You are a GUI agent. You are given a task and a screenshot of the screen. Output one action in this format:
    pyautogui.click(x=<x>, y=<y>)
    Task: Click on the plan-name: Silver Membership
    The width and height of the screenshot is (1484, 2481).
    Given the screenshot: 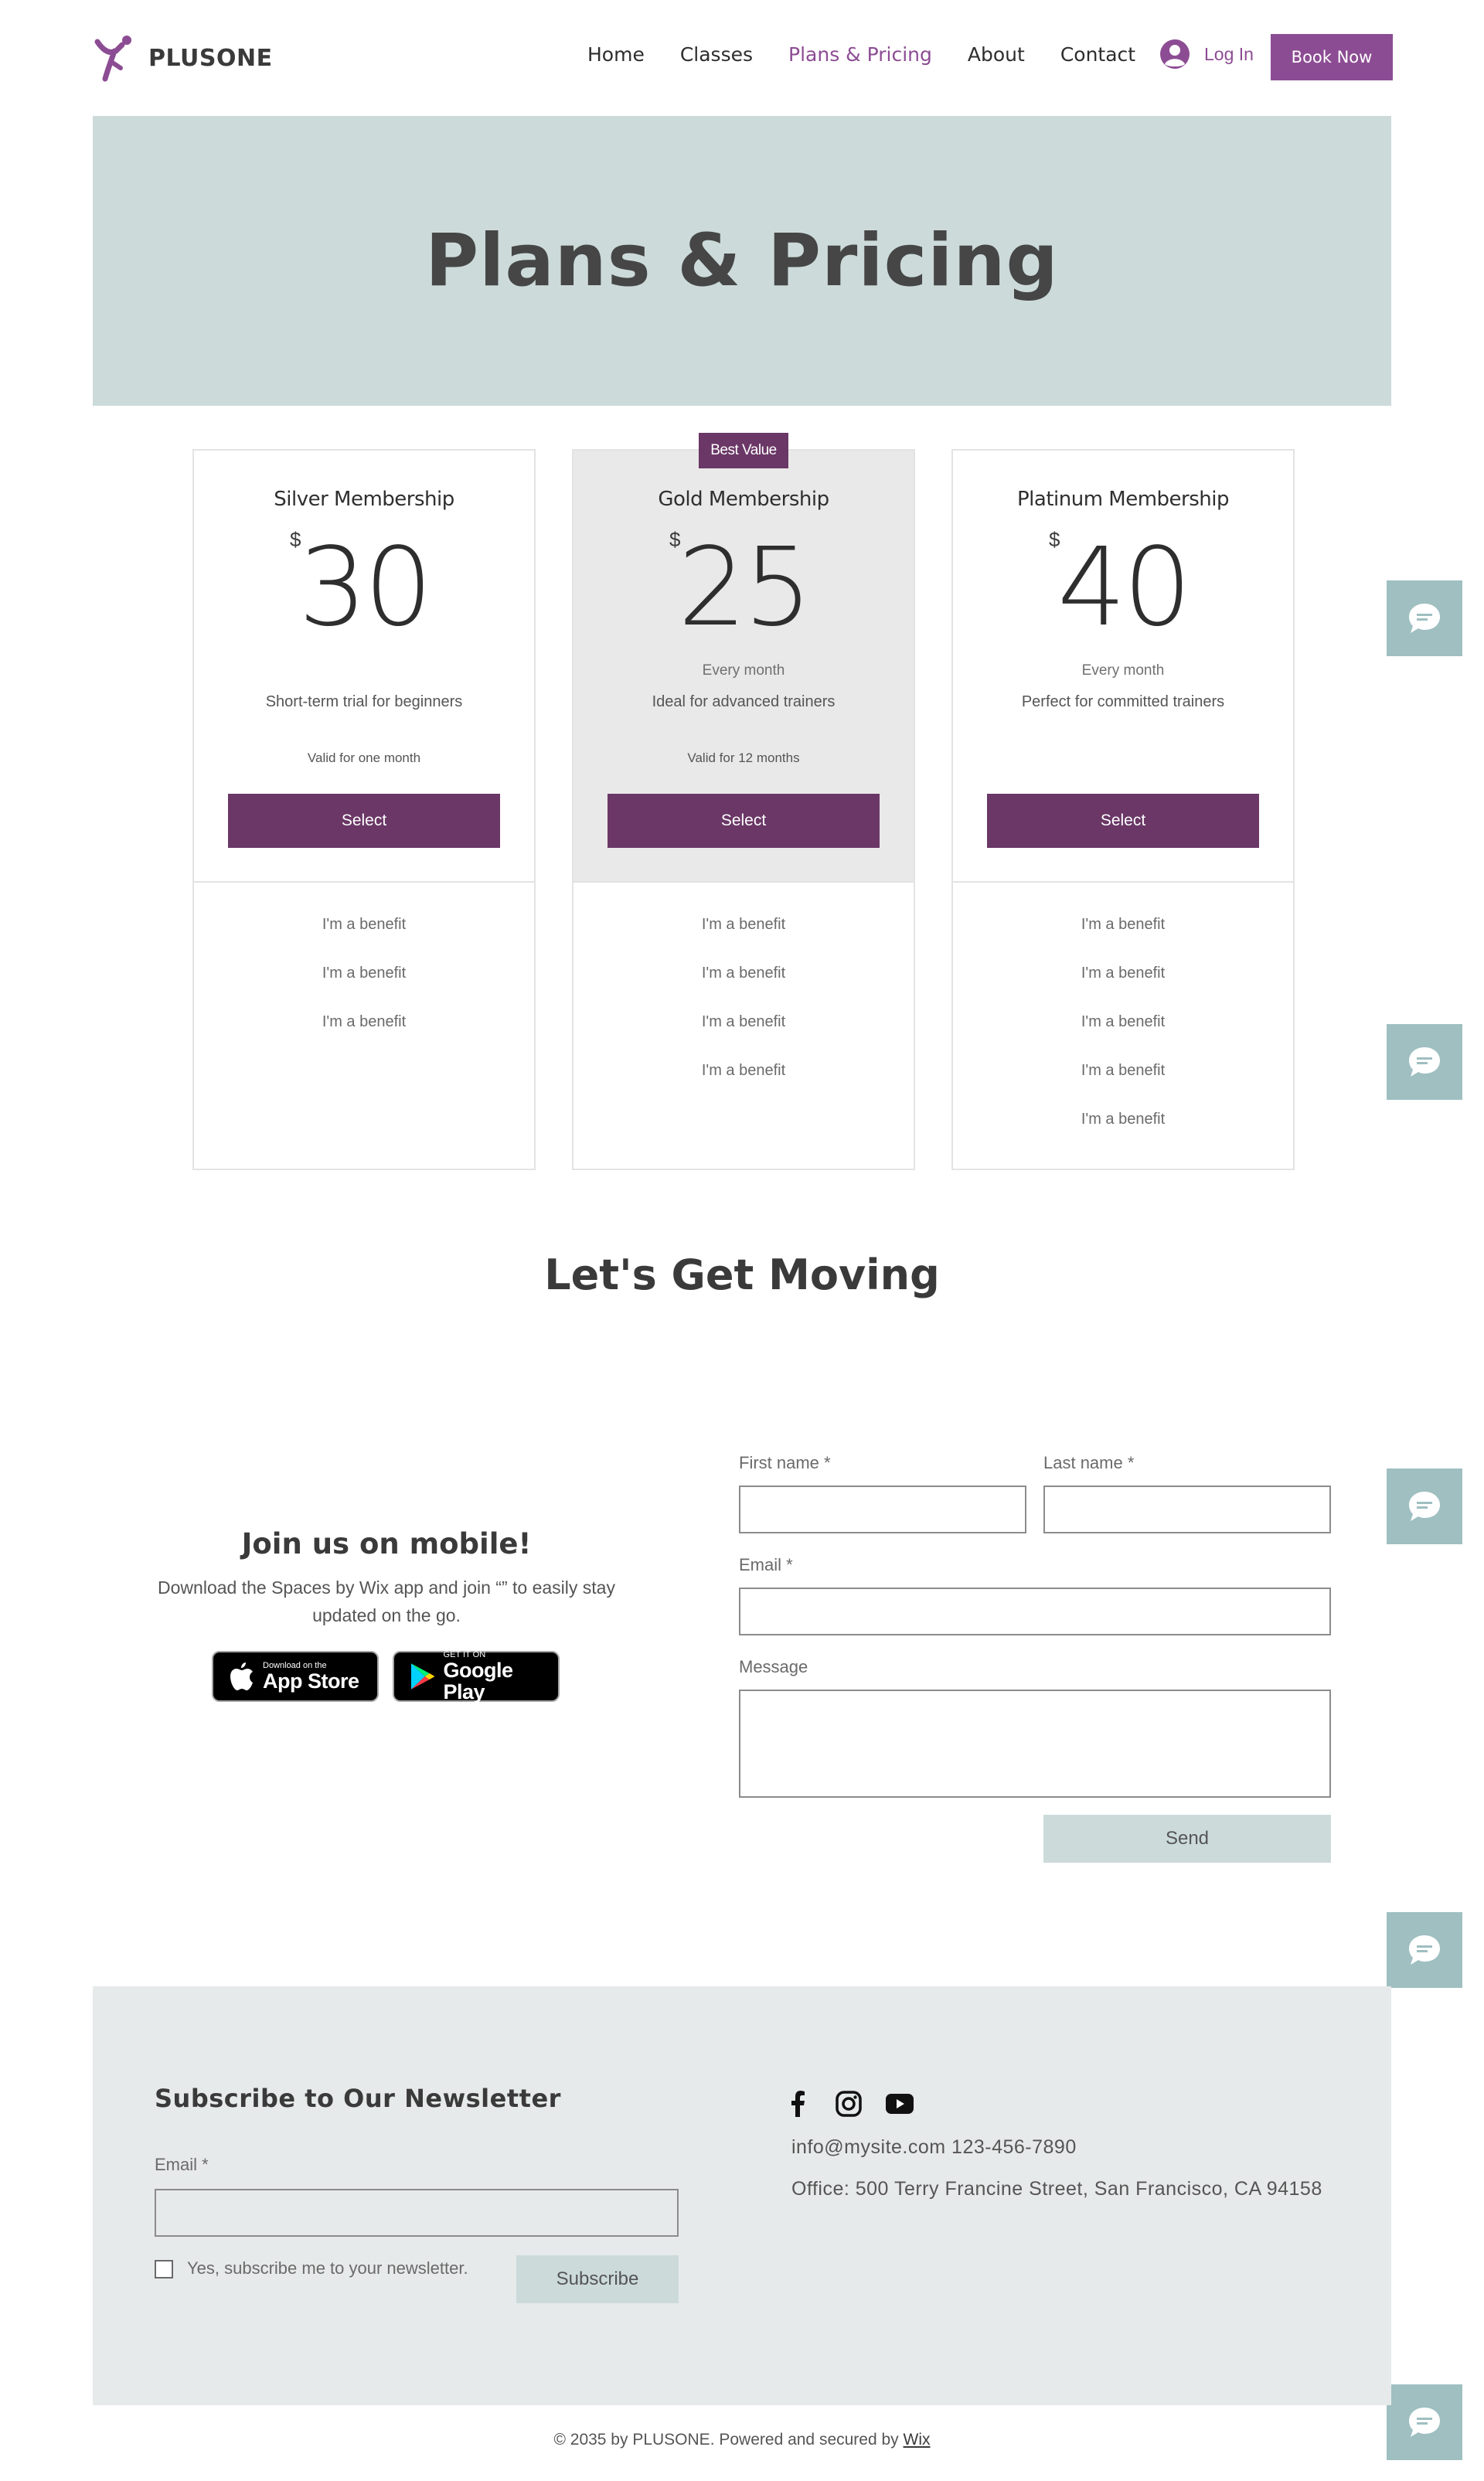 What is the action you would take?
    pyautogui.click(x=364, y=500)
    